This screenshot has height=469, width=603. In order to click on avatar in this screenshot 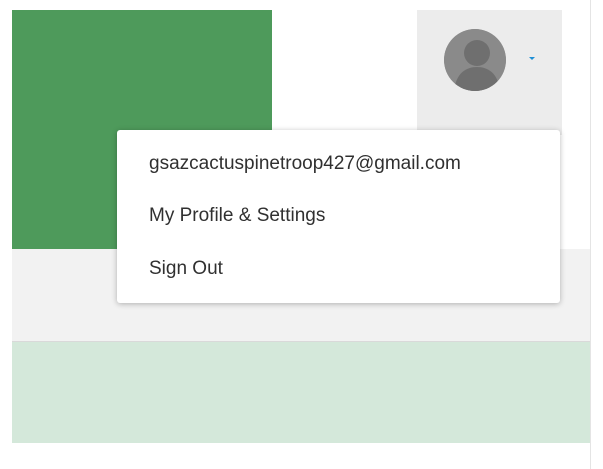, I will do `click(475, 60)`.